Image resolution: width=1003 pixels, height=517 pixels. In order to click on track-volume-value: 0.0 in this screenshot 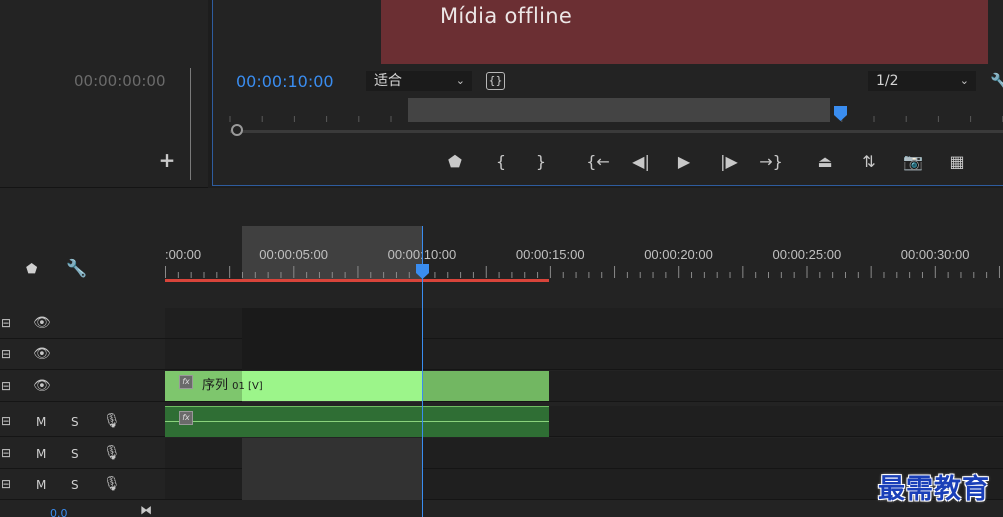, I will do `click(59, 512)`.